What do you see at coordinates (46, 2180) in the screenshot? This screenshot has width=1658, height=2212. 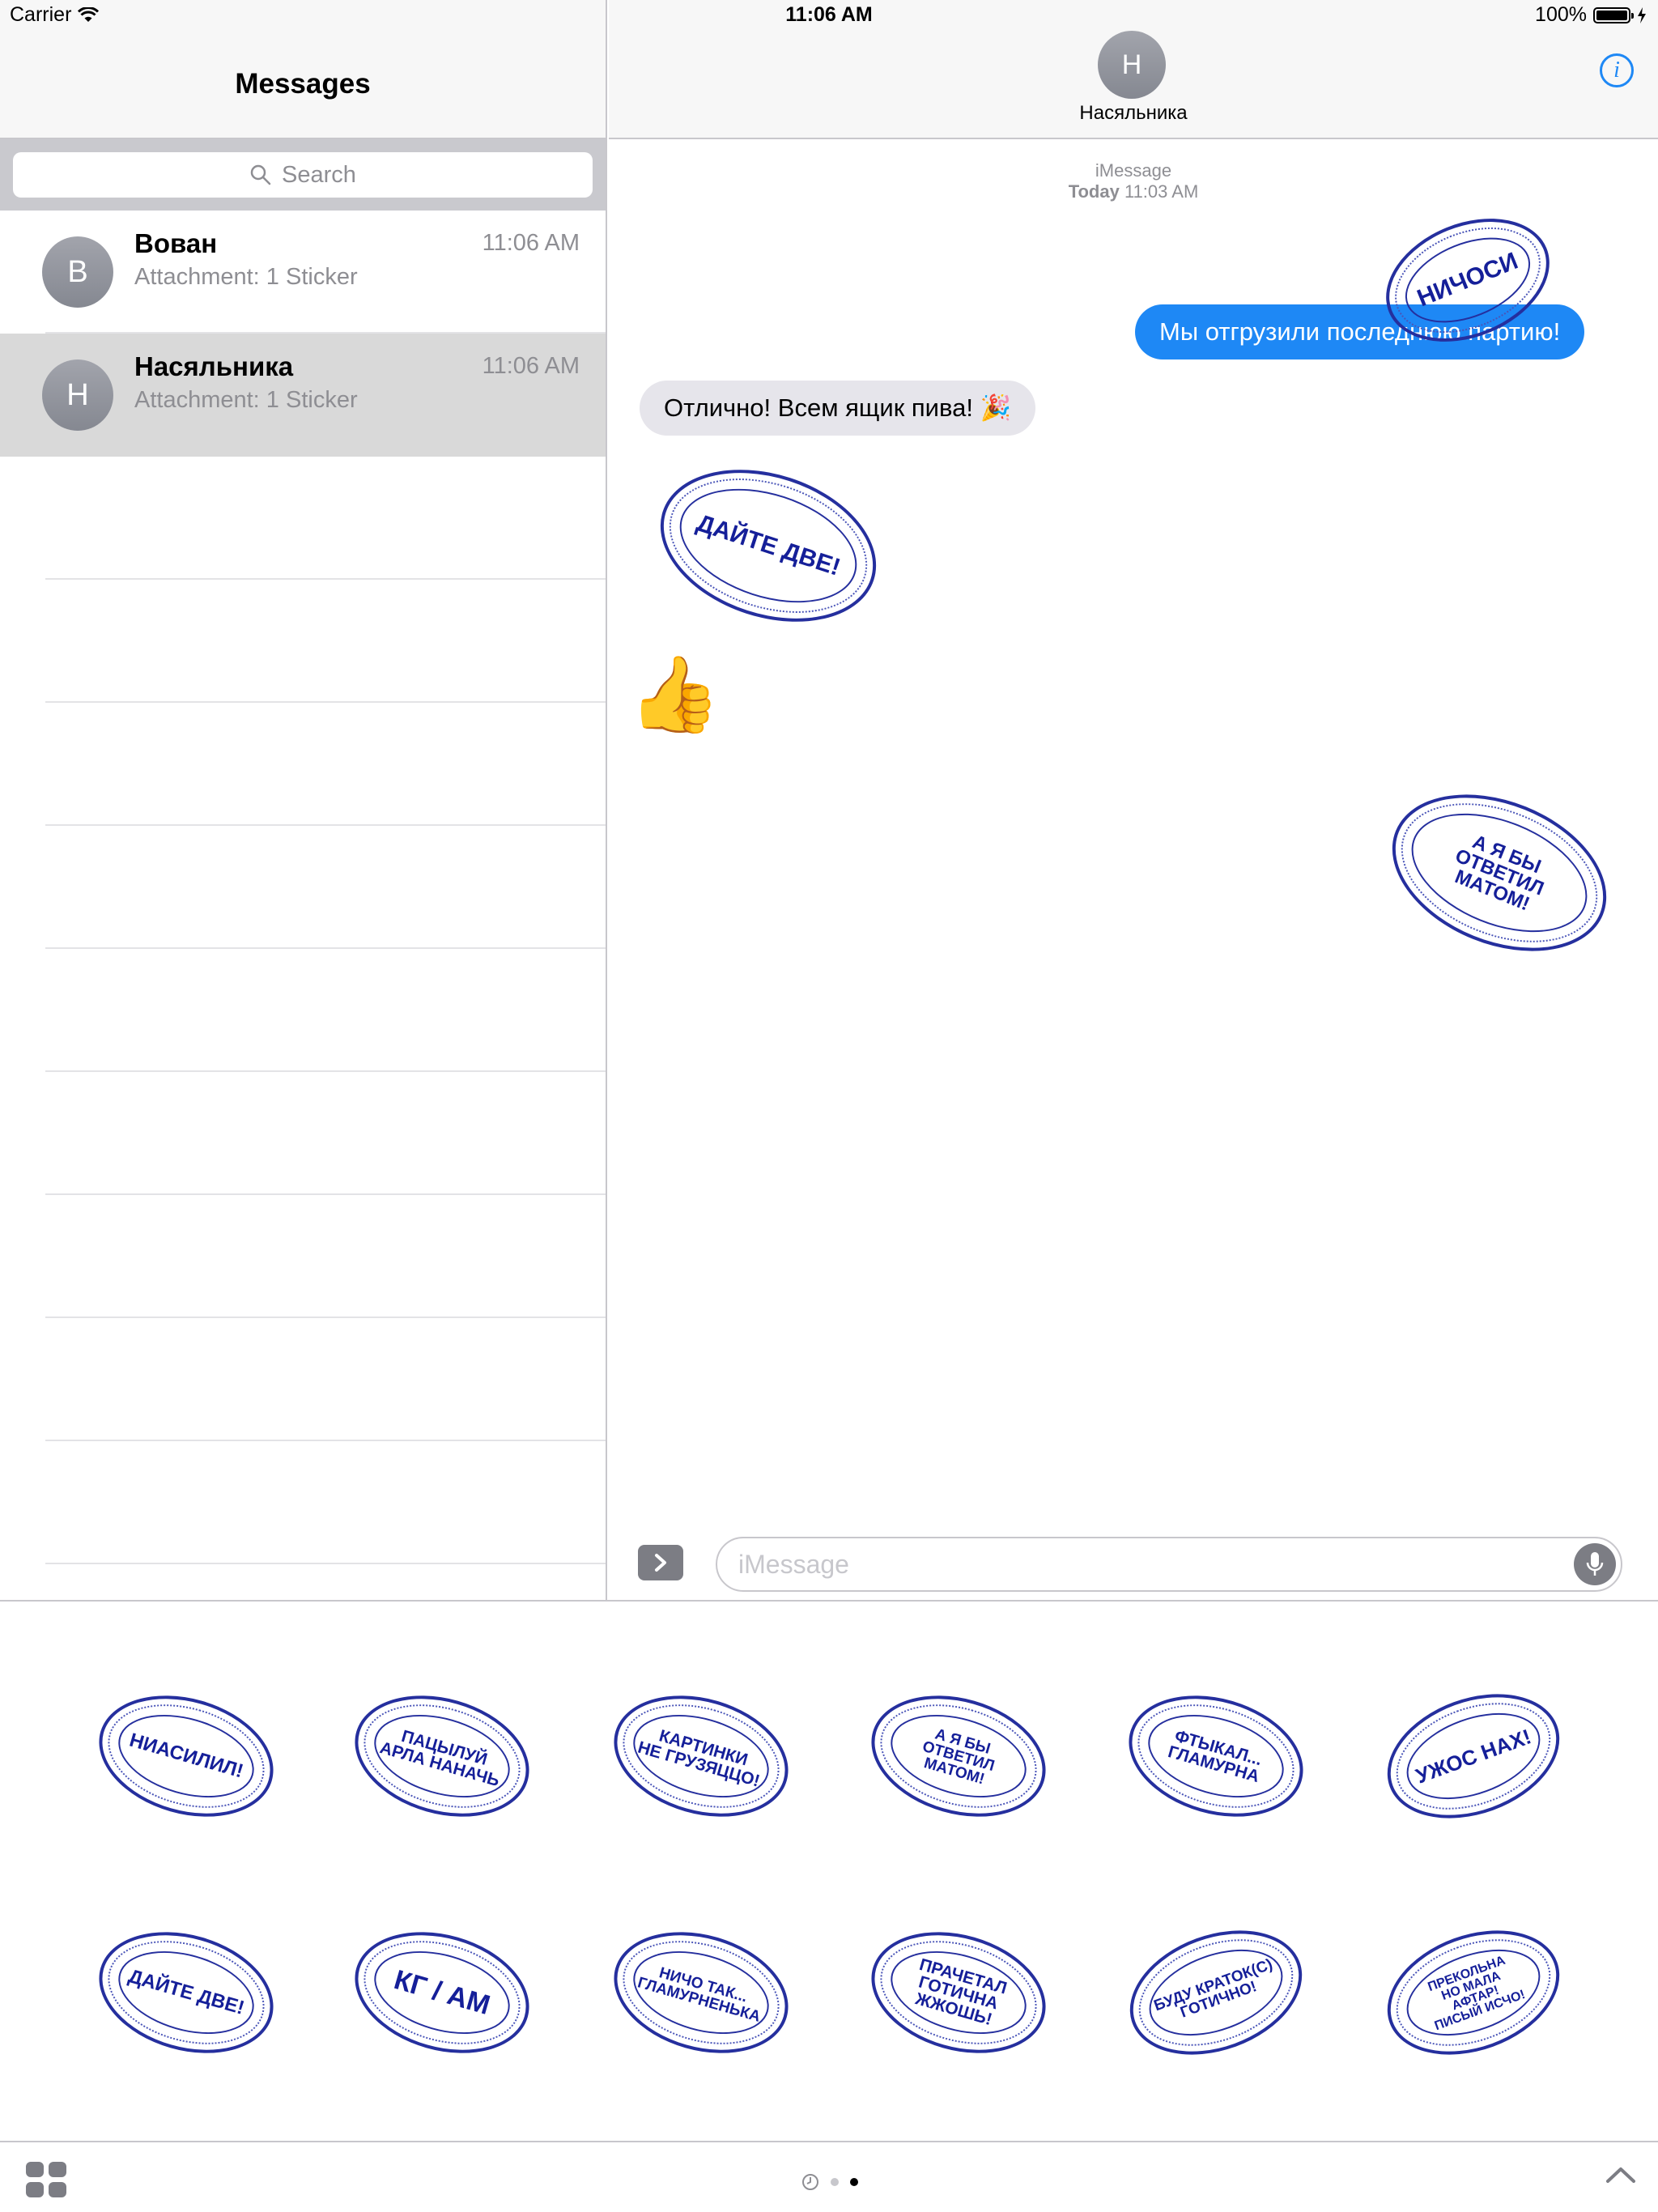 I see `app-grid-icon` at bounding box center [46, 2180].